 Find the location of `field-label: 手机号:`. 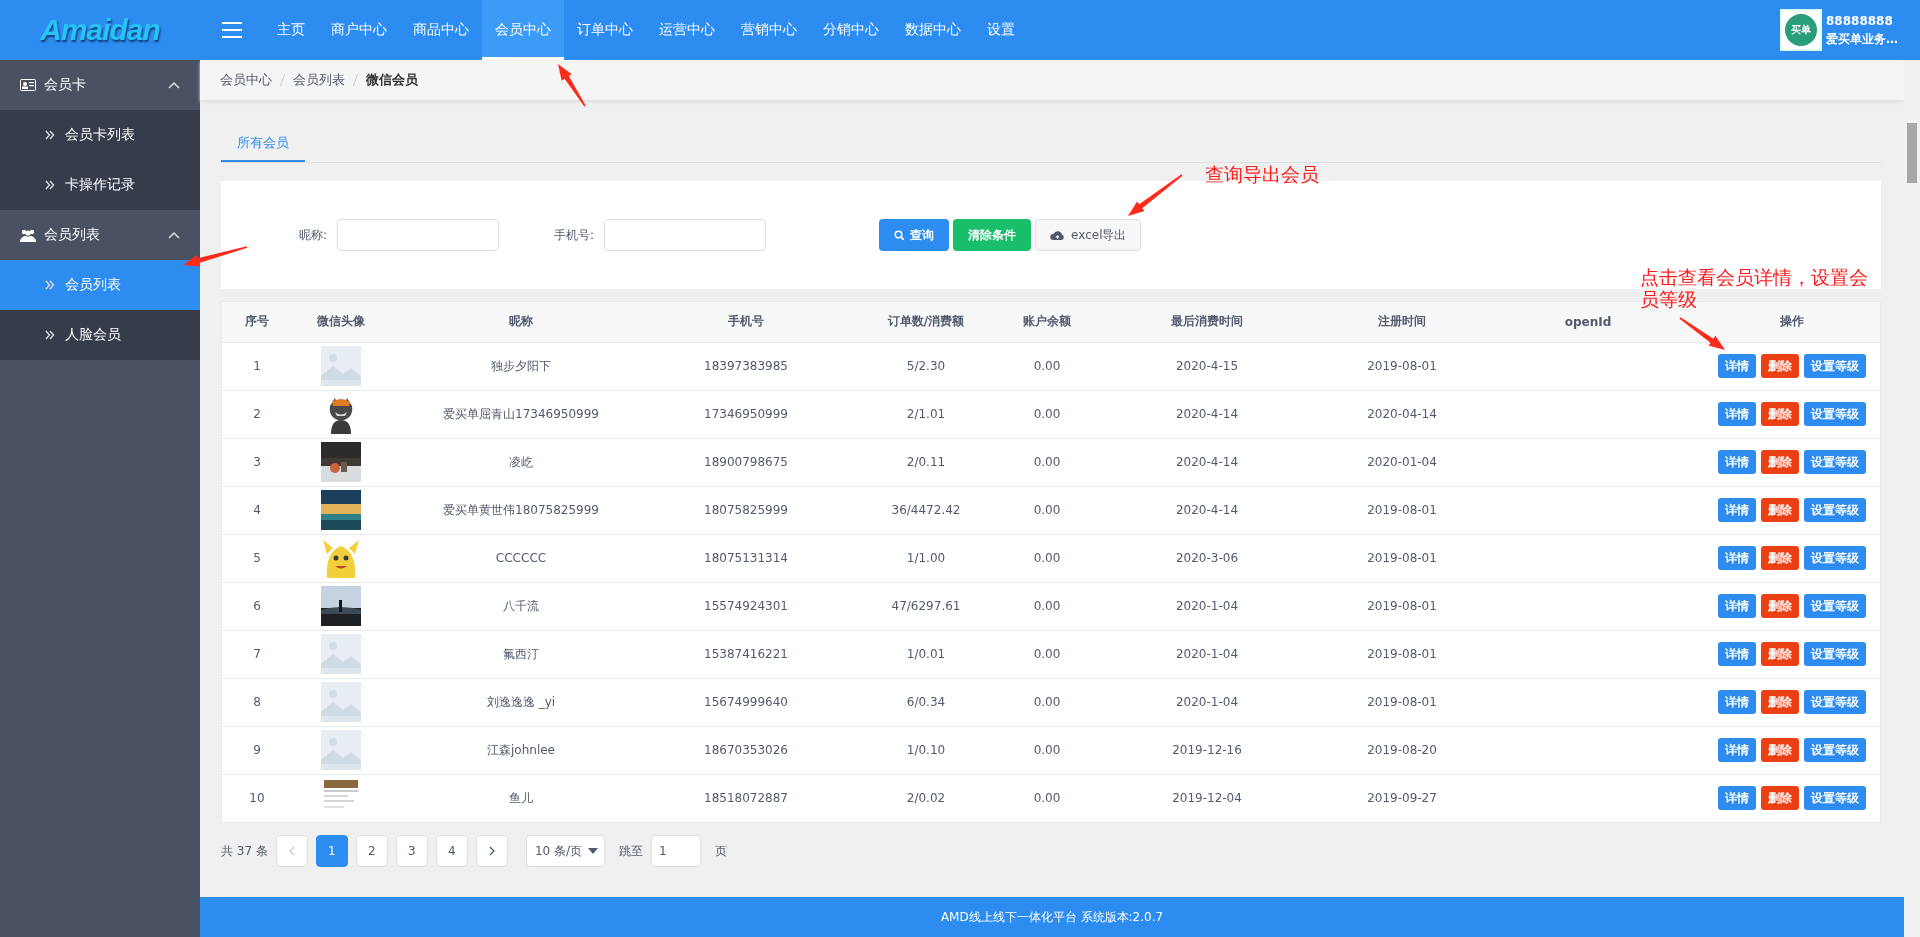

field-label: 手机号: is located at coordinates (574, 235).